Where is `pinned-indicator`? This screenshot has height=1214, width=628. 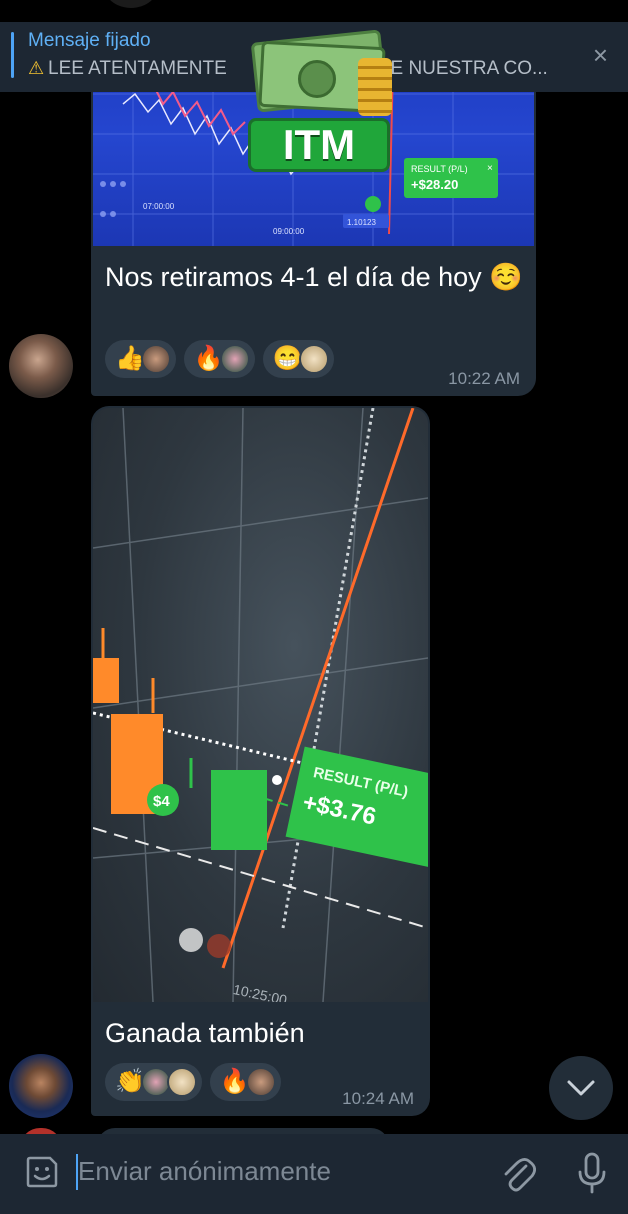 pinned-indicator is located at coordinates (12, 55).